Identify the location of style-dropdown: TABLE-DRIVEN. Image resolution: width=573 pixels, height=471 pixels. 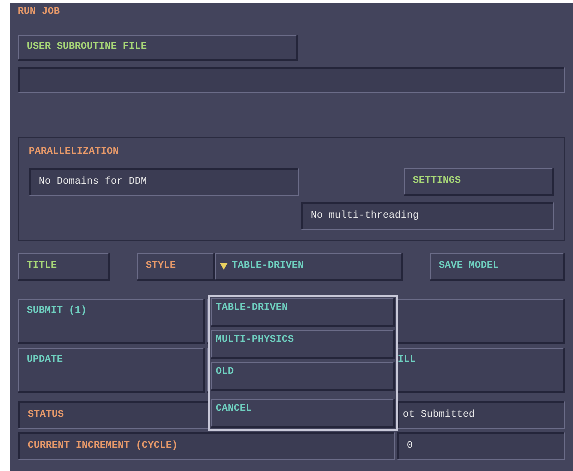
(309, 267).